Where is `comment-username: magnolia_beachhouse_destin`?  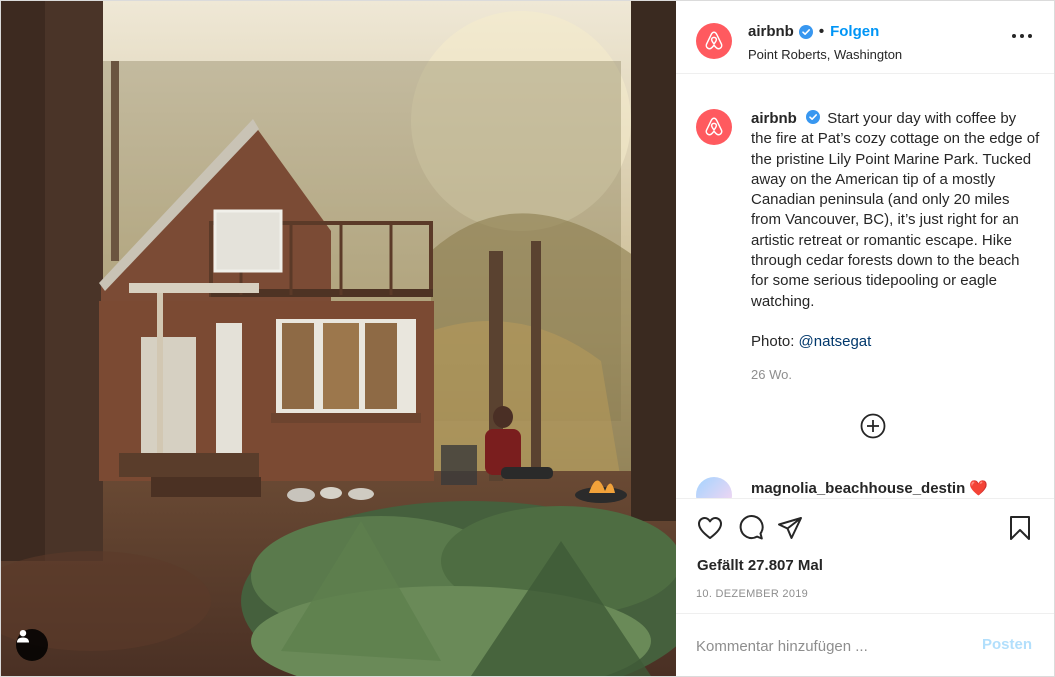
comment-username: magnolia_beachhouse_destin is located at coordinates (858, 488).